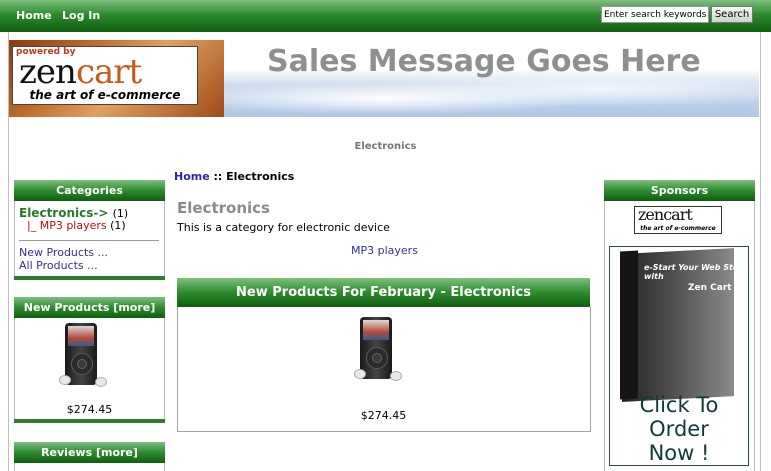 This screenshot has width=771, height=471. What do you see at coordinates (76, 225) in the screenshot?
I see `category-mp3-players-link: |_ MP3 players (1)` at bounding box center [76, 225].